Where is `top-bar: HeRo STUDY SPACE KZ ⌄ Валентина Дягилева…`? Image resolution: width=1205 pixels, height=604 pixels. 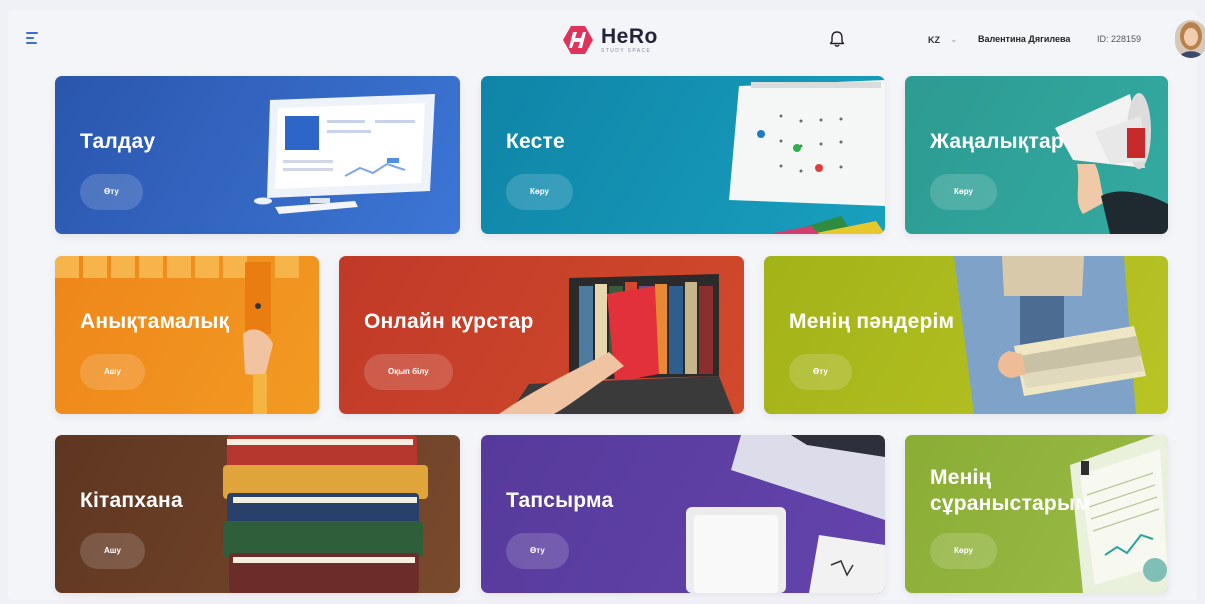 top-bar: HeRo STUDY SPACE KZ ⌄ Валентина Дягилева… is located at coordinates (606, 39).